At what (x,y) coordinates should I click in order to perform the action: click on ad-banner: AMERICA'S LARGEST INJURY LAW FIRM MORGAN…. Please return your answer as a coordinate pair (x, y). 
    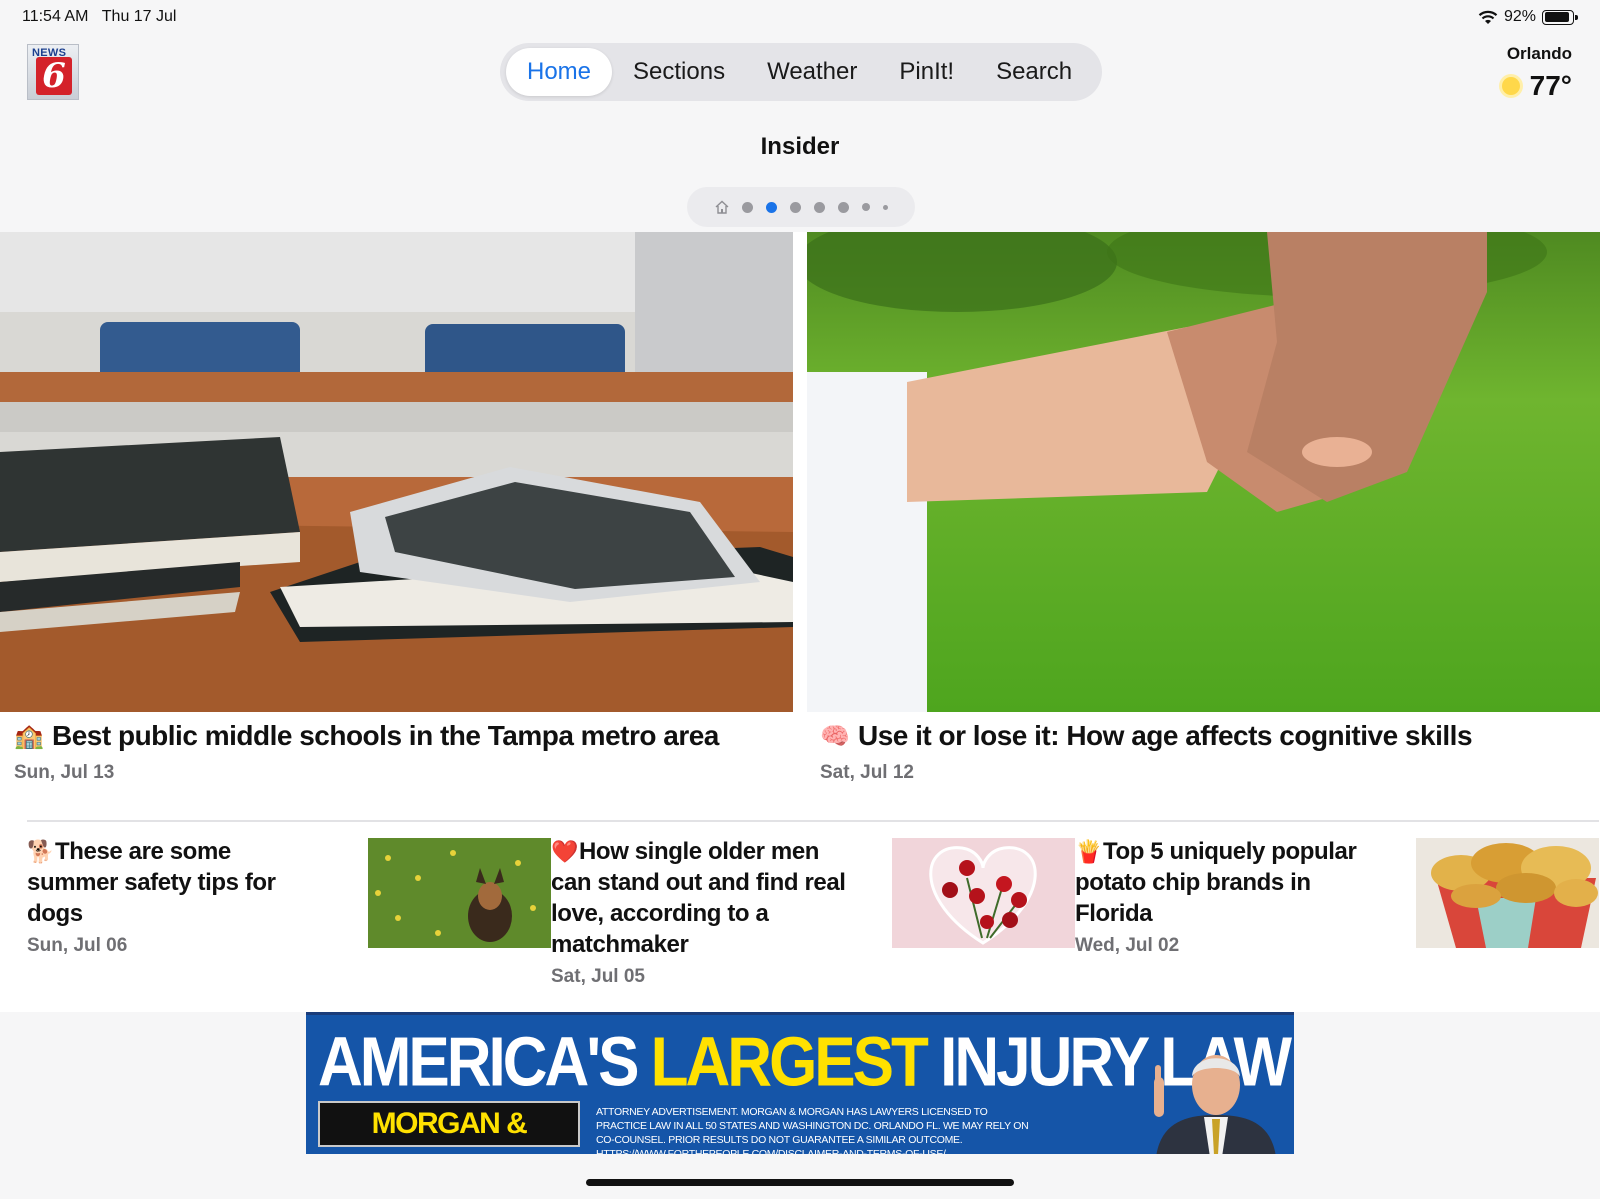
    Looking at the image, I should click on (800, 1083).